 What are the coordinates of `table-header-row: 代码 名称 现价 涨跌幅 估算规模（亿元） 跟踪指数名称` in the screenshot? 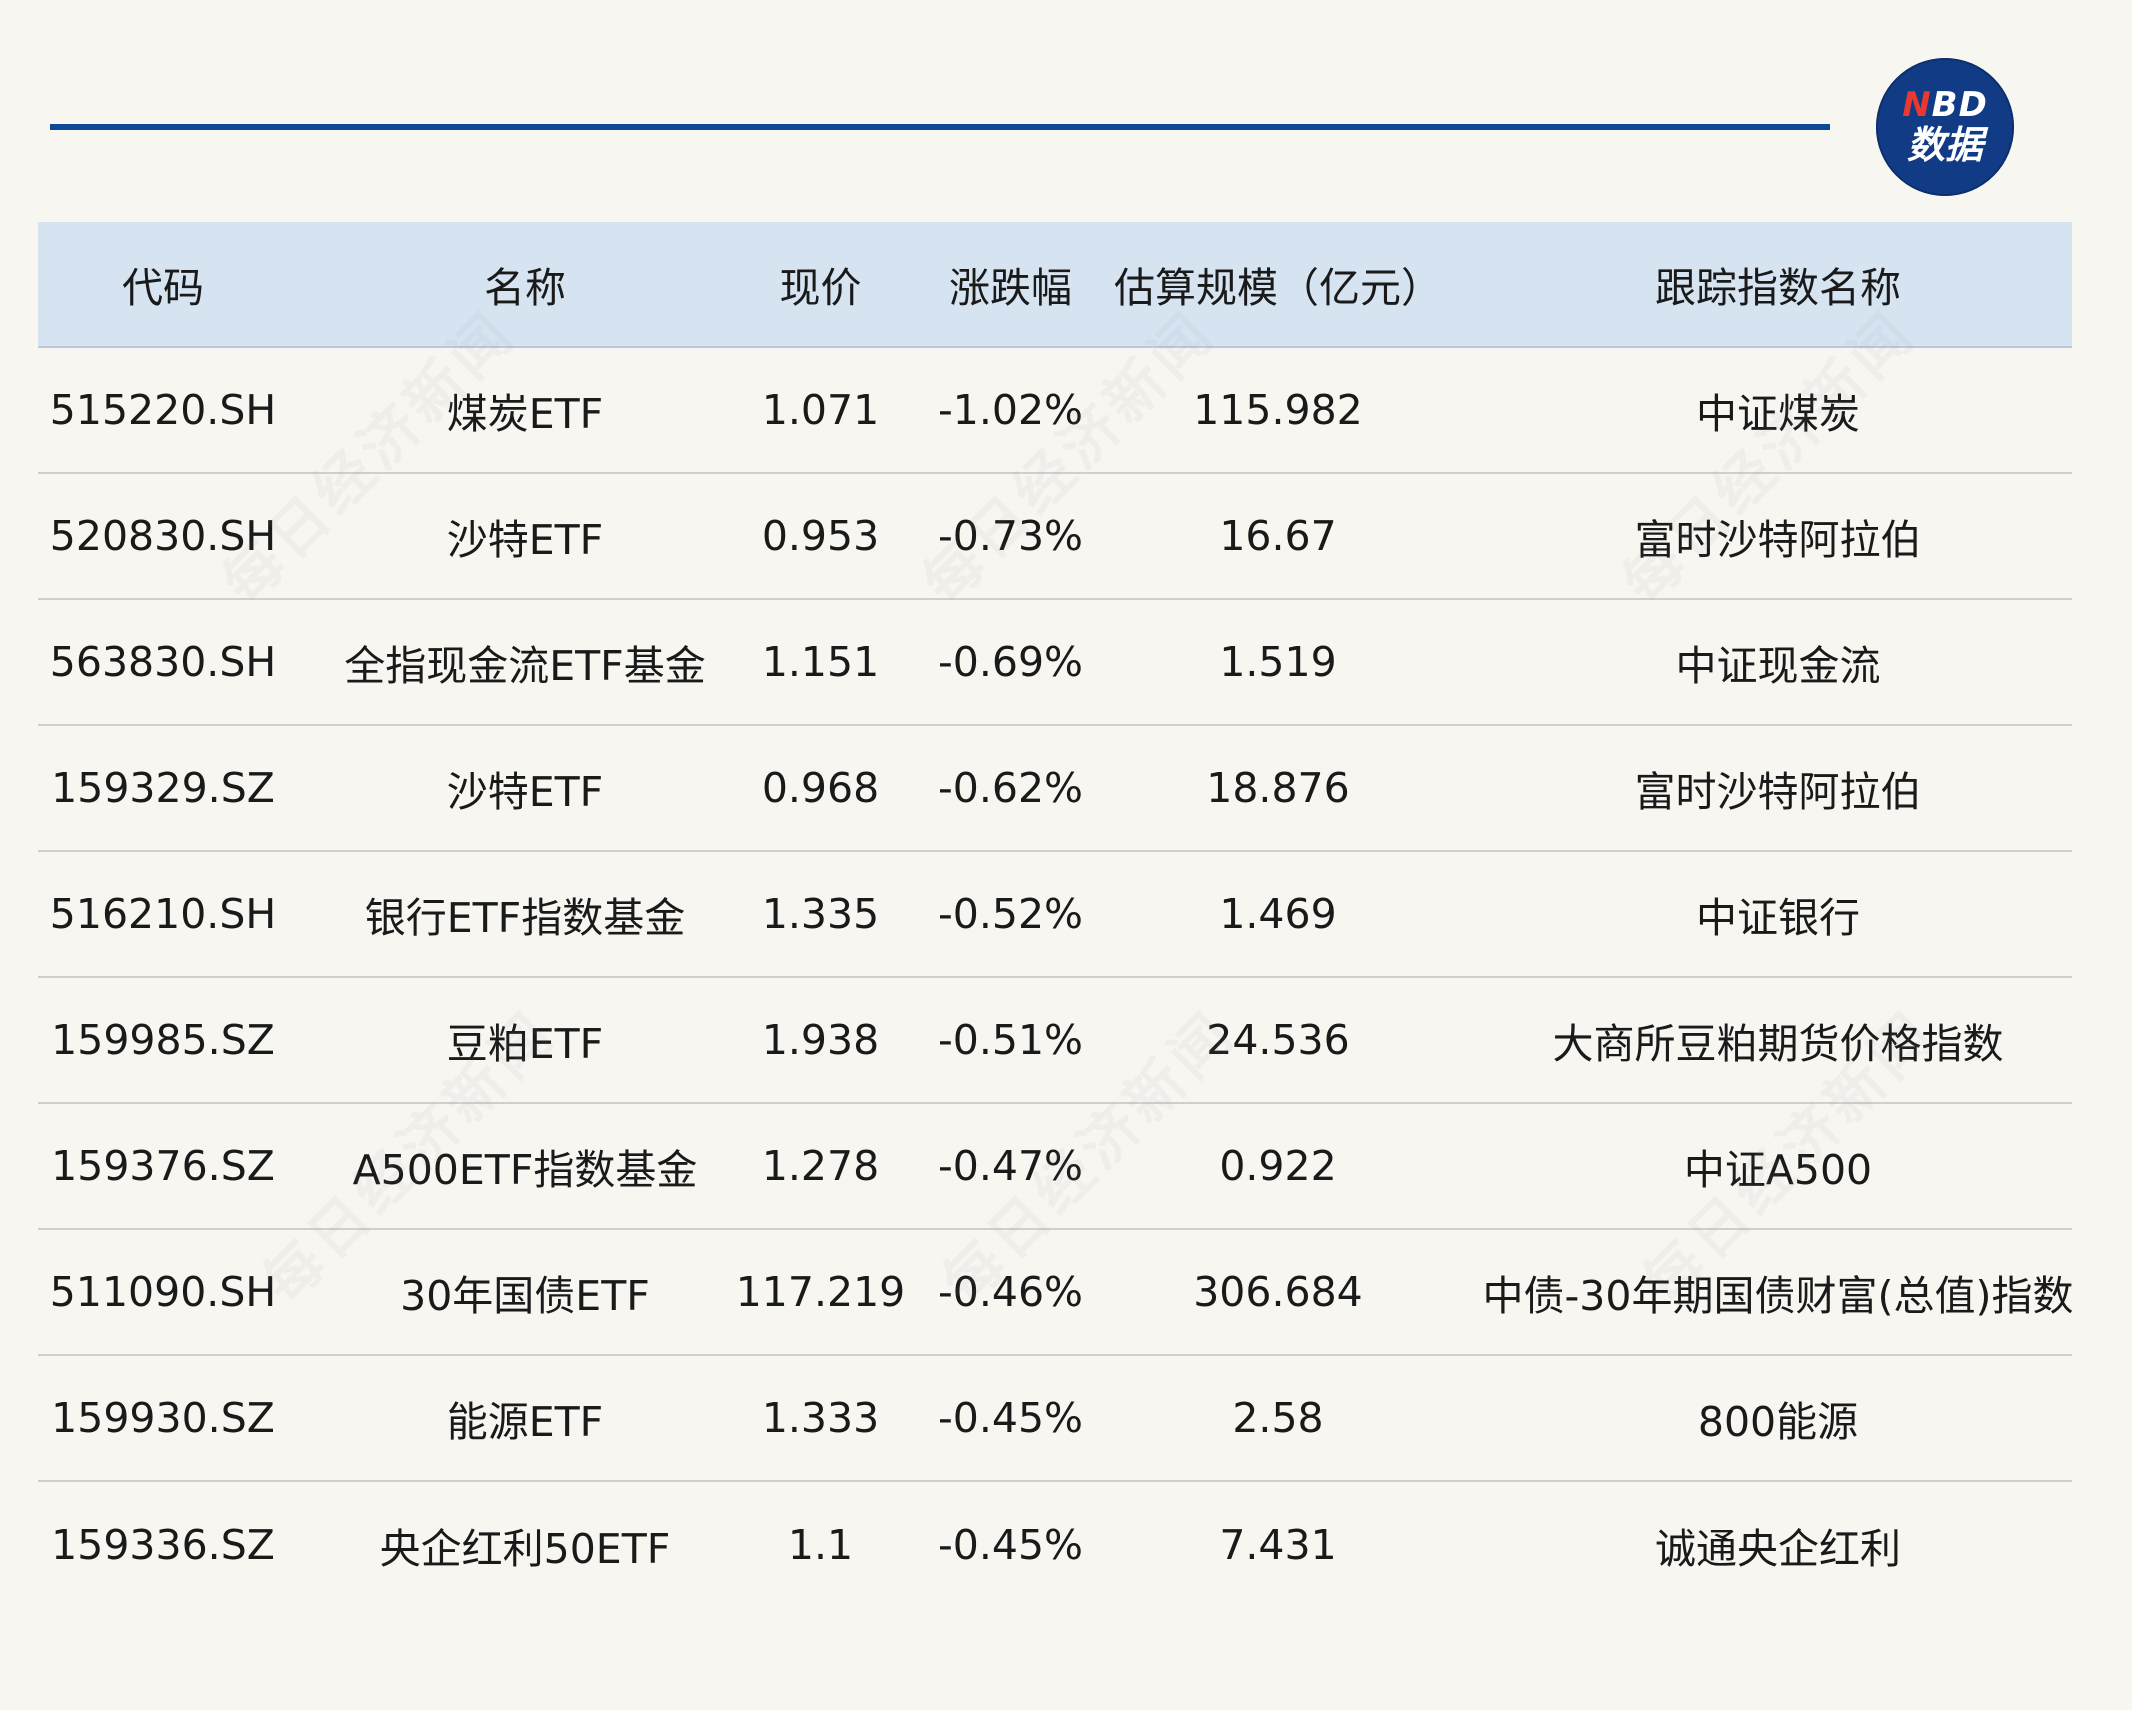 It's located at (1055, 285).